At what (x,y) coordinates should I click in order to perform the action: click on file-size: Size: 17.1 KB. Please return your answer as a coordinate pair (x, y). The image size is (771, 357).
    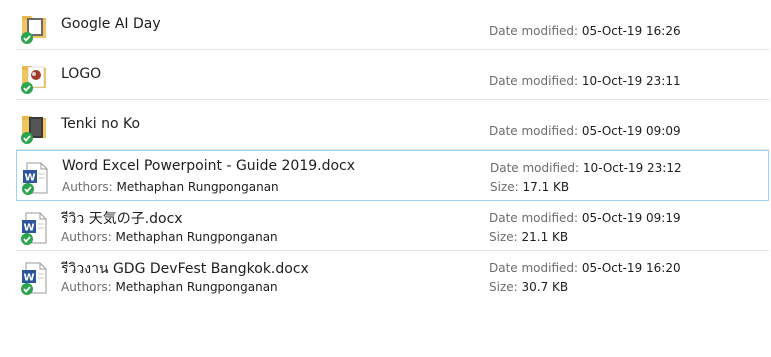
    Looking at the image, I should click on (529, 187).